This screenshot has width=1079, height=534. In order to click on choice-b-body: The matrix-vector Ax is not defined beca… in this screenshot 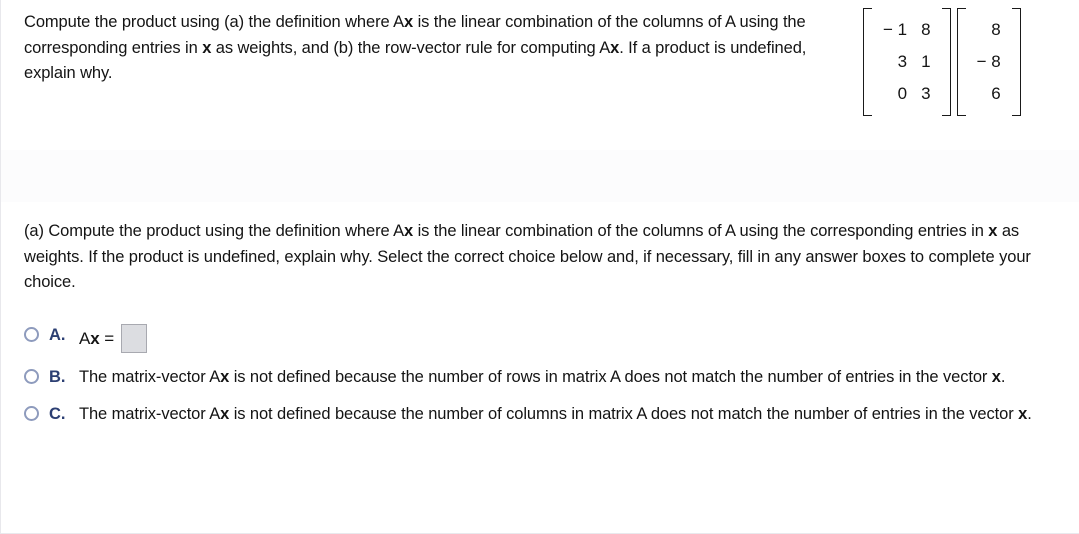, I will do `click(571, 378)`.